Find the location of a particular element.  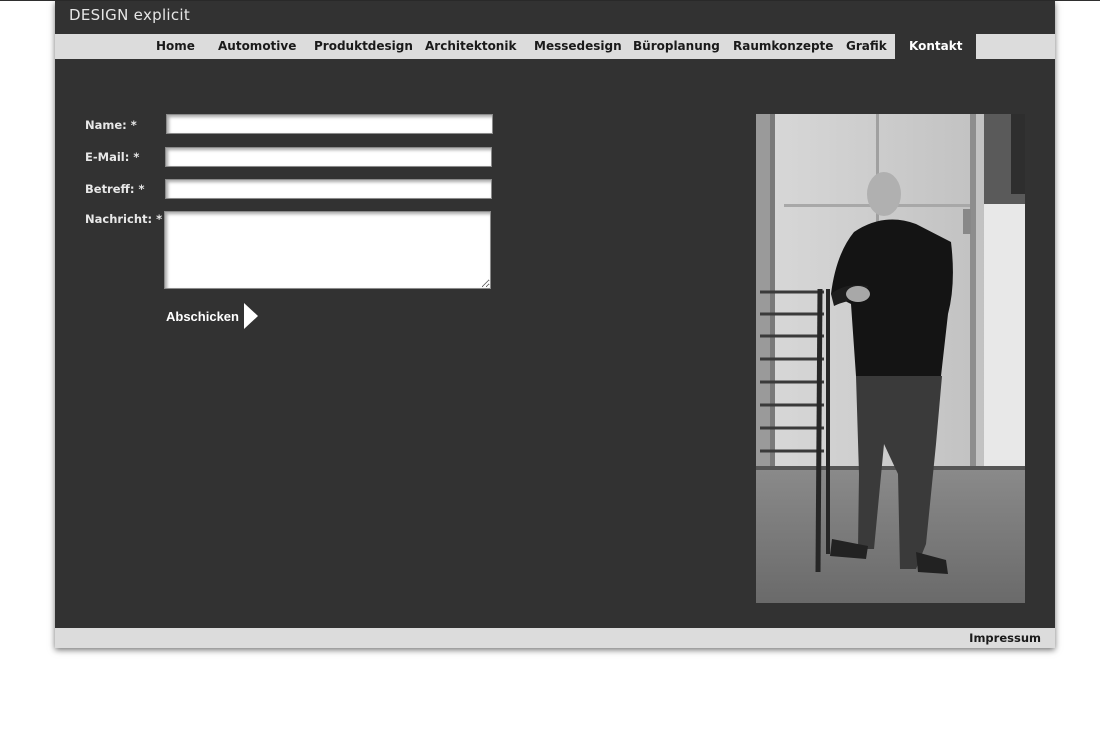

subject-field is located at coordinates (328, 189).